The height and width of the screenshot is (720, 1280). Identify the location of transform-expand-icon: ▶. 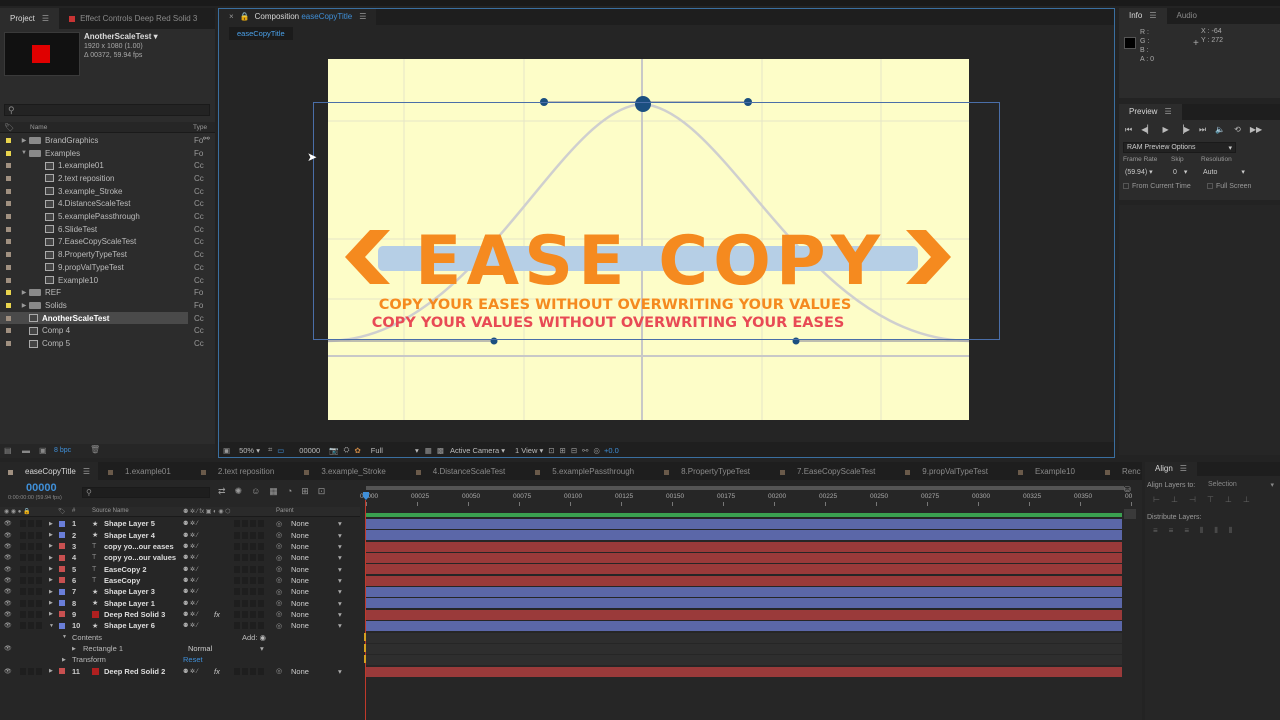
(64, 660).